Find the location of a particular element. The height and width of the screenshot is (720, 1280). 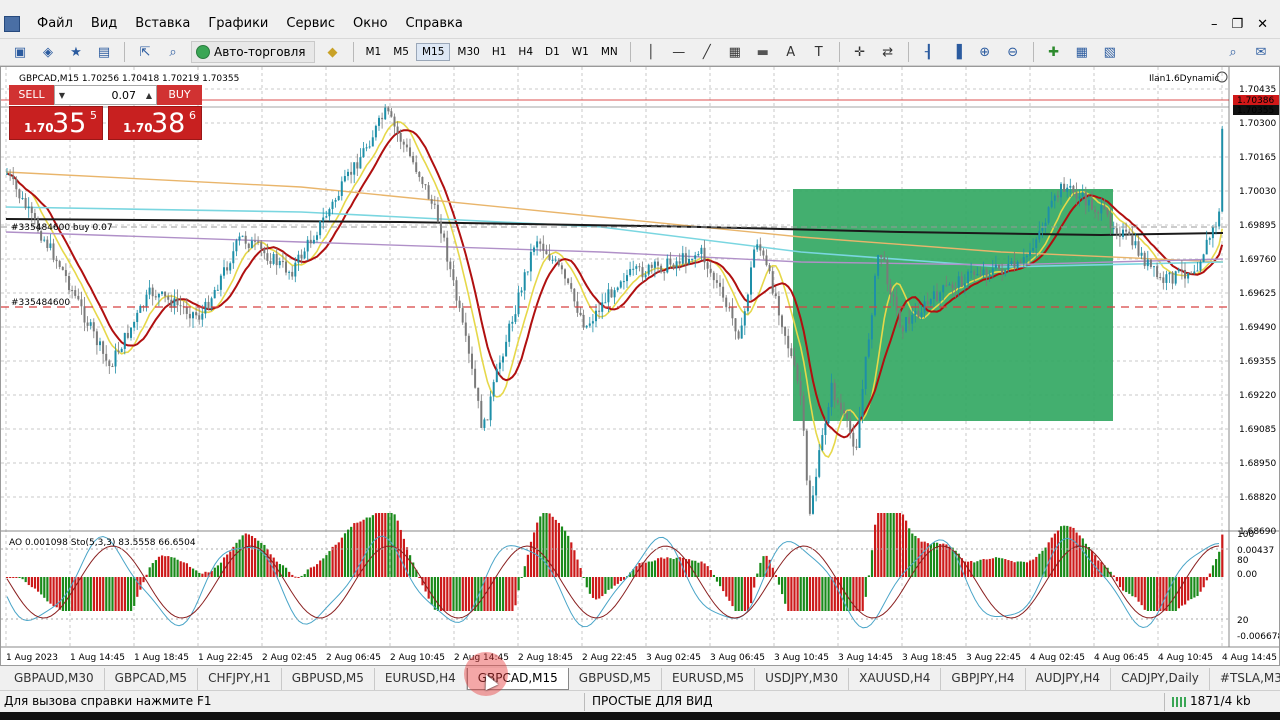

restore-icon: ❐ is located at coordinates (1237, 24).